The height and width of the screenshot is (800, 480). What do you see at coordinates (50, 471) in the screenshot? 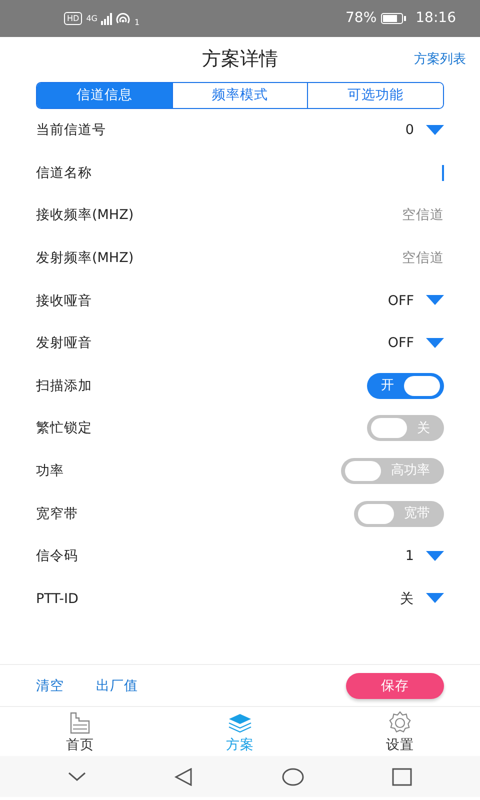
I see `field-label: 功率` at bounding box center [50, 471].